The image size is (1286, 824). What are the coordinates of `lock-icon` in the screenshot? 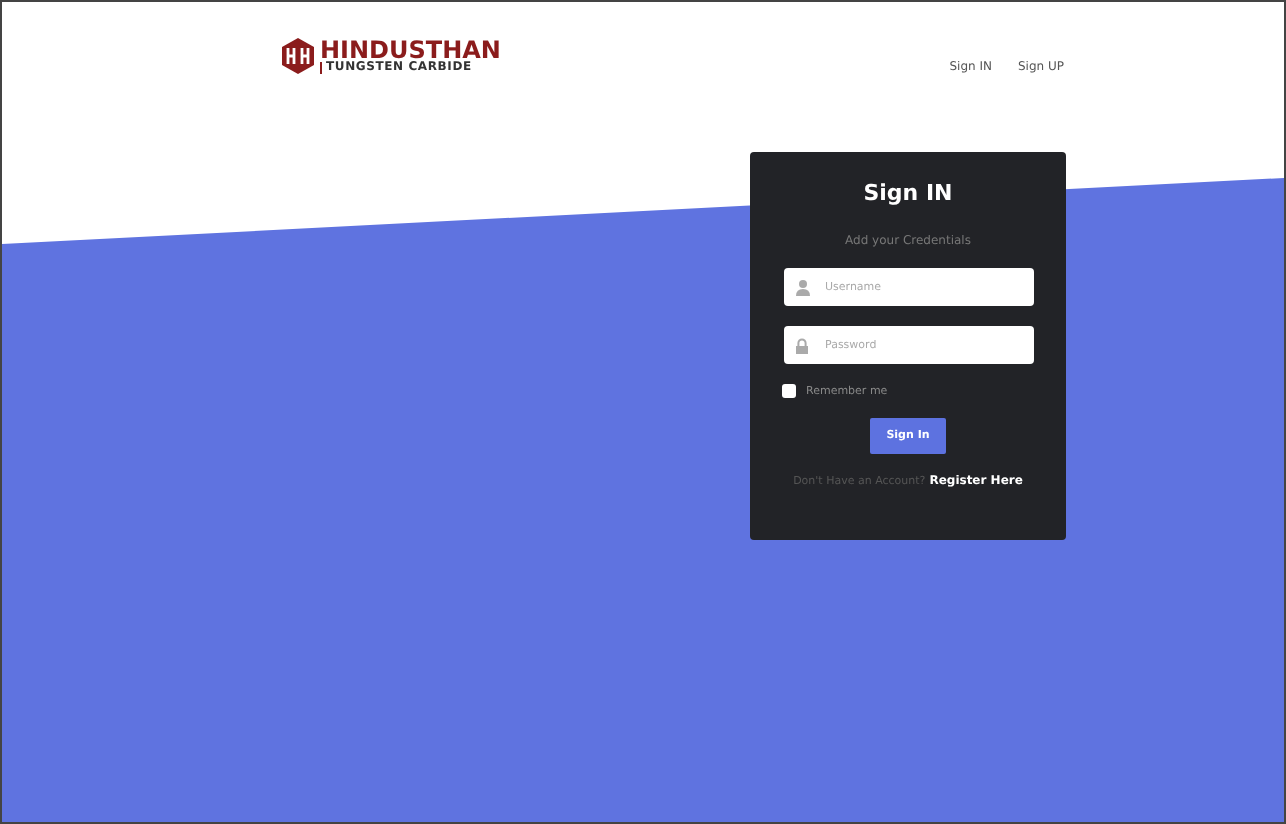 It's located at (801, 345).